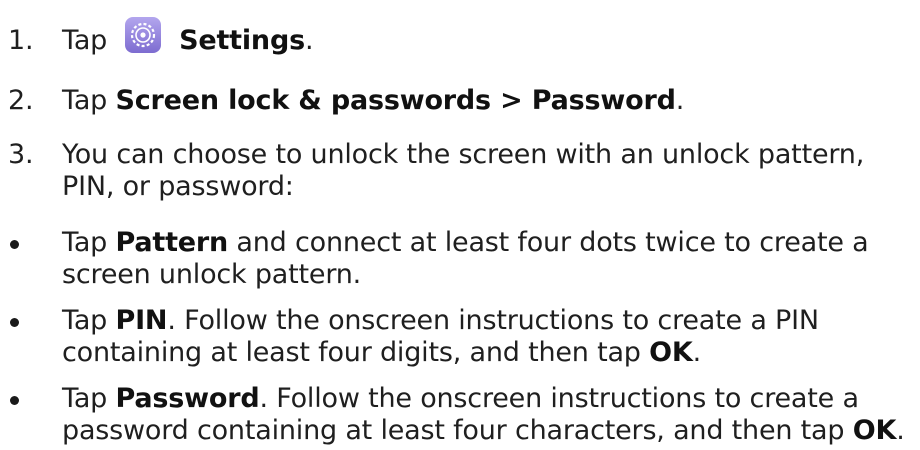 The image size is (920, 450). Describe the element at coordinates (143, 37) in the screenshot. I see `settings-icon` at that location.